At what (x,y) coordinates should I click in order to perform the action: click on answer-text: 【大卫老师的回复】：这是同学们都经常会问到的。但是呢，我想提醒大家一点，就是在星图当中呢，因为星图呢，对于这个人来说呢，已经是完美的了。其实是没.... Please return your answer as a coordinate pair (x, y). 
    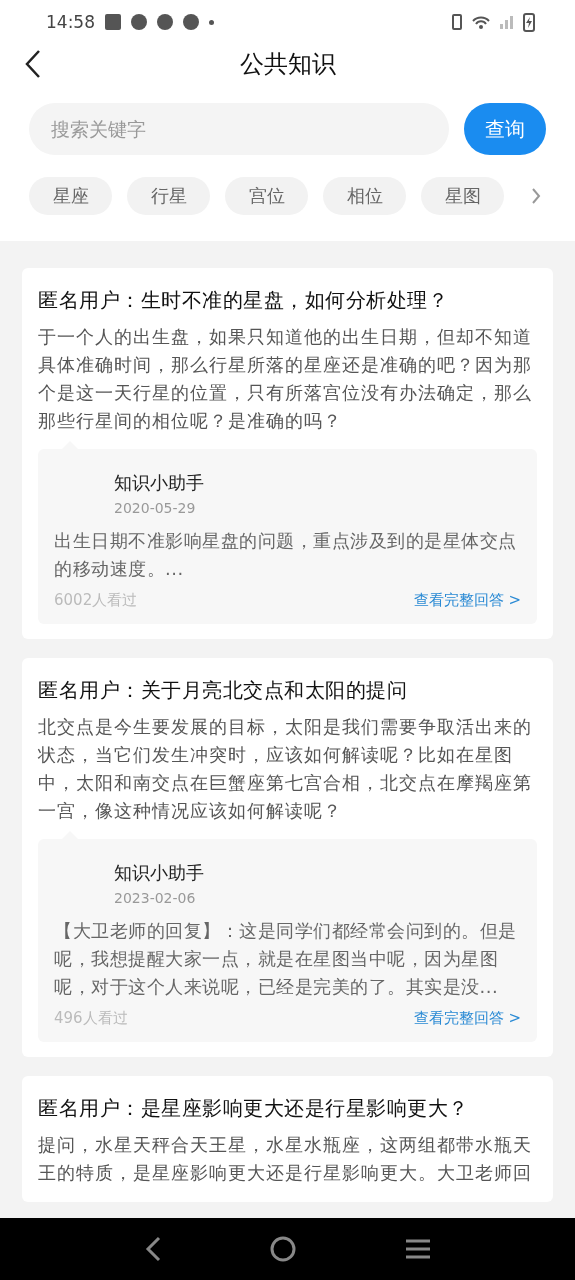
    Looking at the image, I should click on (286, 959).